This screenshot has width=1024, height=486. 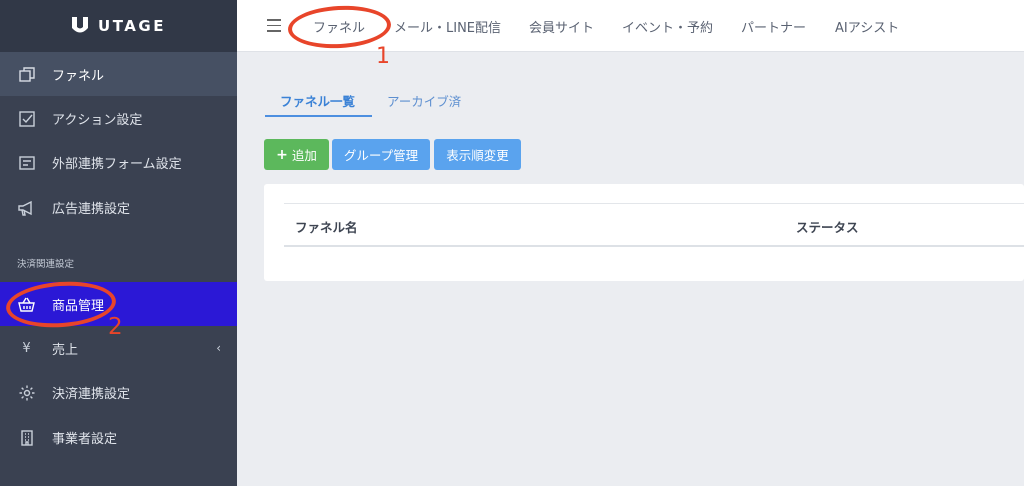 I want to click on topnav-mail-line: メール・LINE配信, so click(x=447, y=26).